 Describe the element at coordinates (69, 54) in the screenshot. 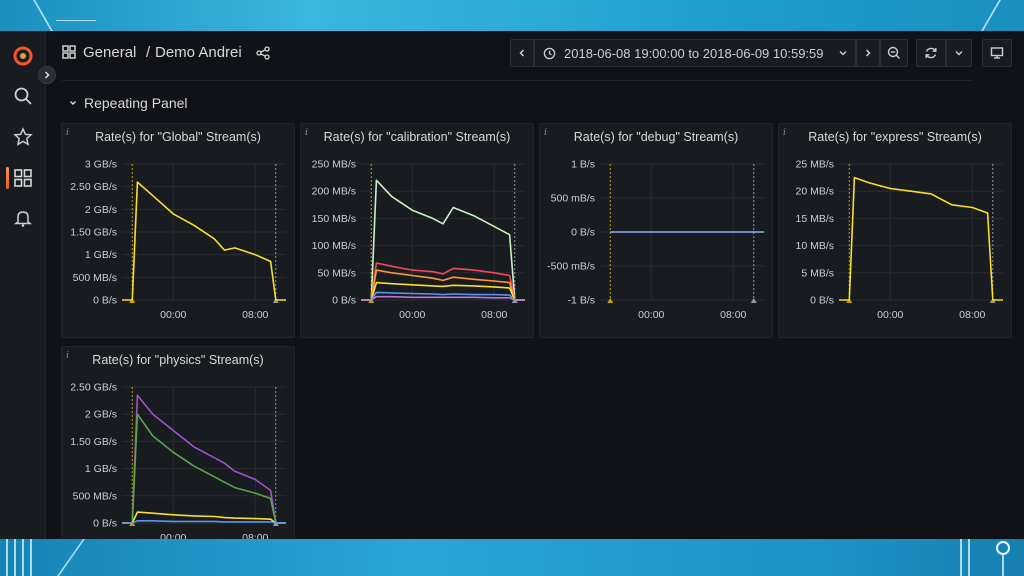

I see `dashboard-grid-icon` at that location.